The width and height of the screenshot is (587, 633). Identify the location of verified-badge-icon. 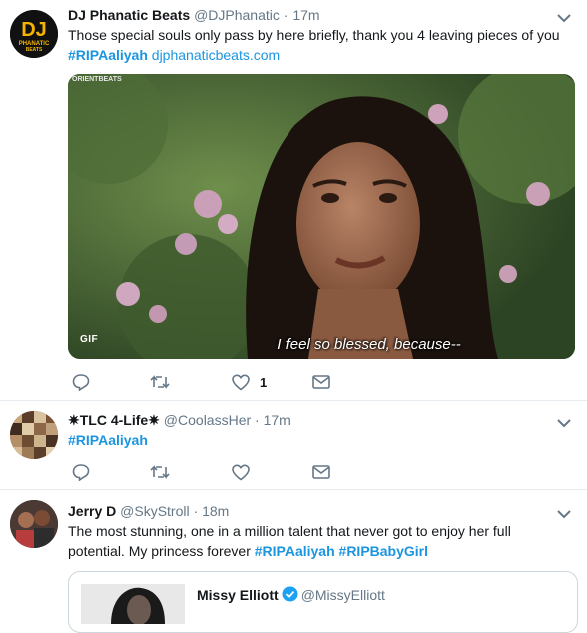
(290, 595).